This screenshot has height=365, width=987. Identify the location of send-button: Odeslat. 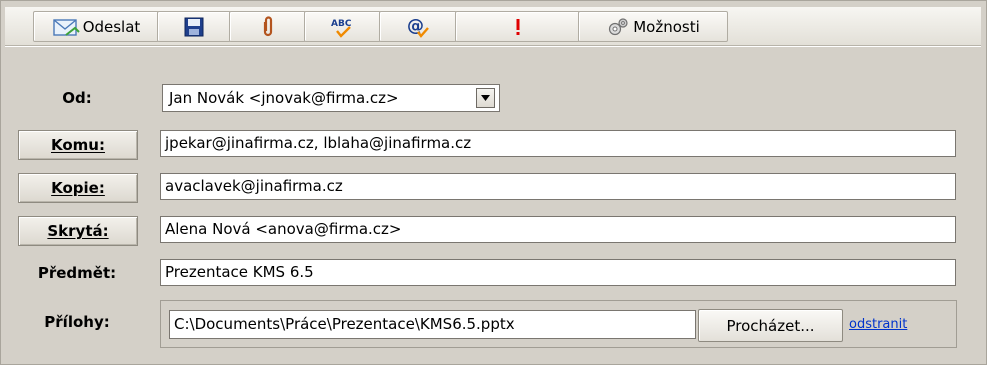
(96, 26).